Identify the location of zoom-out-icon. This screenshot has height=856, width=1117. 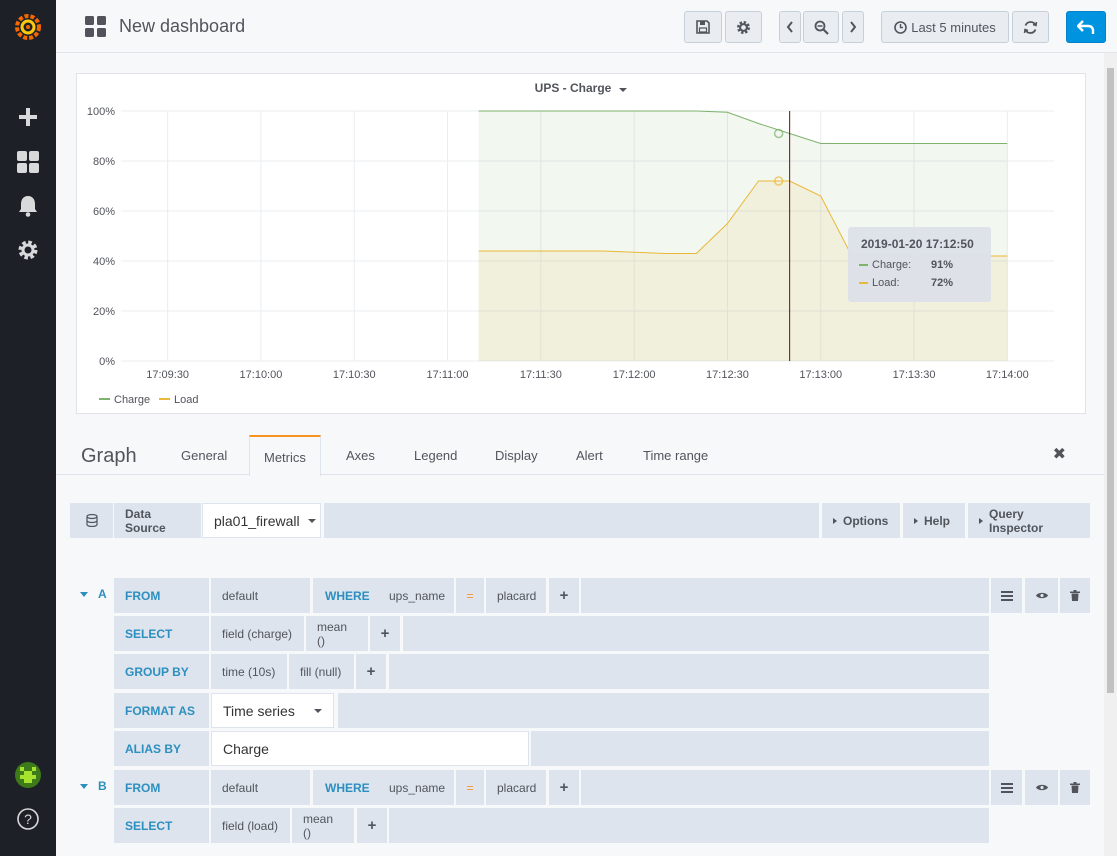
(821, 27).